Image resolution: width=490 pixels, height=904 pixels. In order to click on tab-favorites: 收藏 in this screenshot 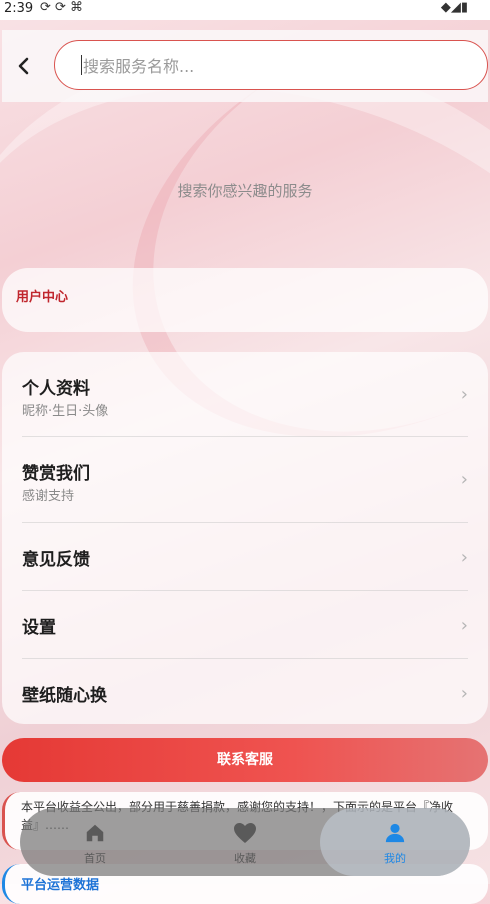, I will do `click(245, 842)`.